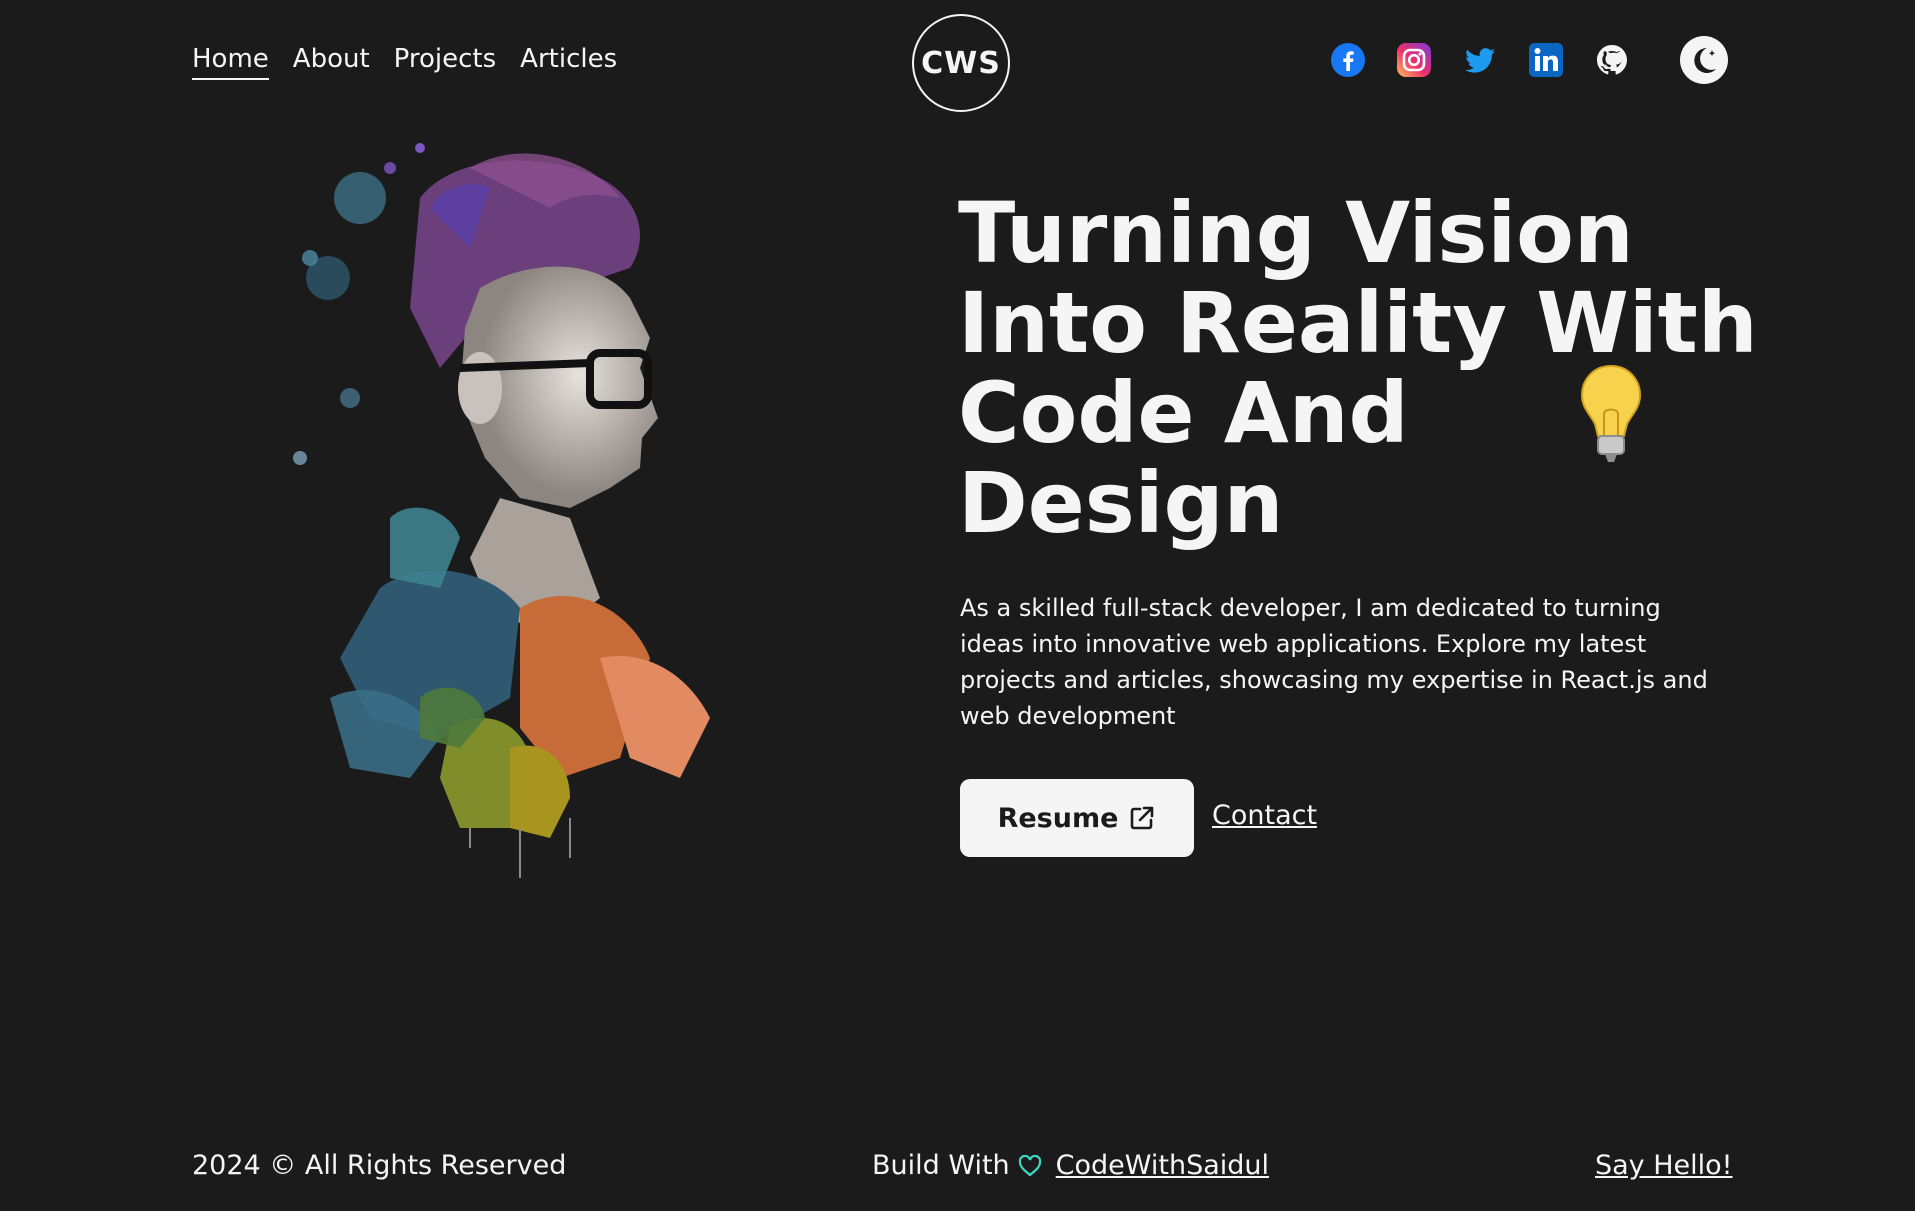 The height and width of the screenshot is (1211, 1915). What do you see at coordinates (1264, 815) in the screenshot?
I see `contact-link: Contact` at bounding box center [1264, 815].